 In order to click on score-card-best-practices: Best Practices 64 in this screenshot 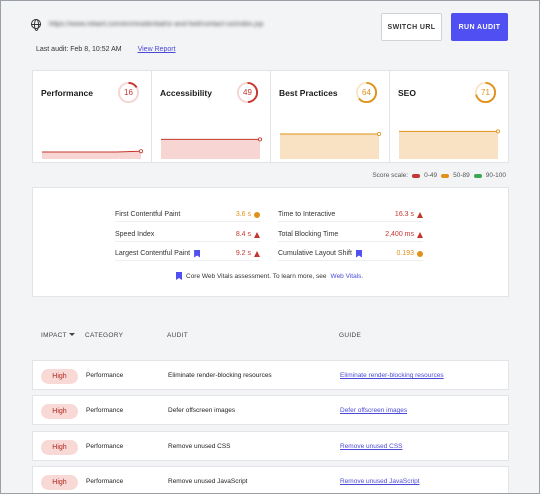, I will do `click(330, 116)`.